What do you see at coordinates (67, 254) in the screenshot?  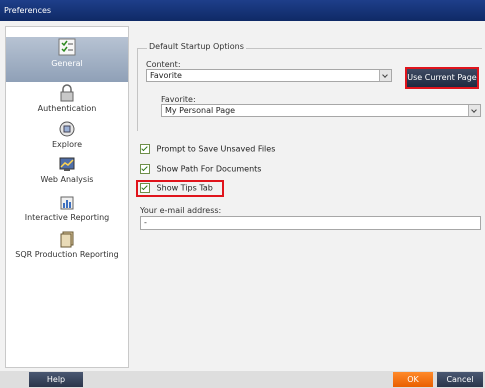 I see `sidebar-item-label: SQR Production Reporting` at bounding box center [67, 254].